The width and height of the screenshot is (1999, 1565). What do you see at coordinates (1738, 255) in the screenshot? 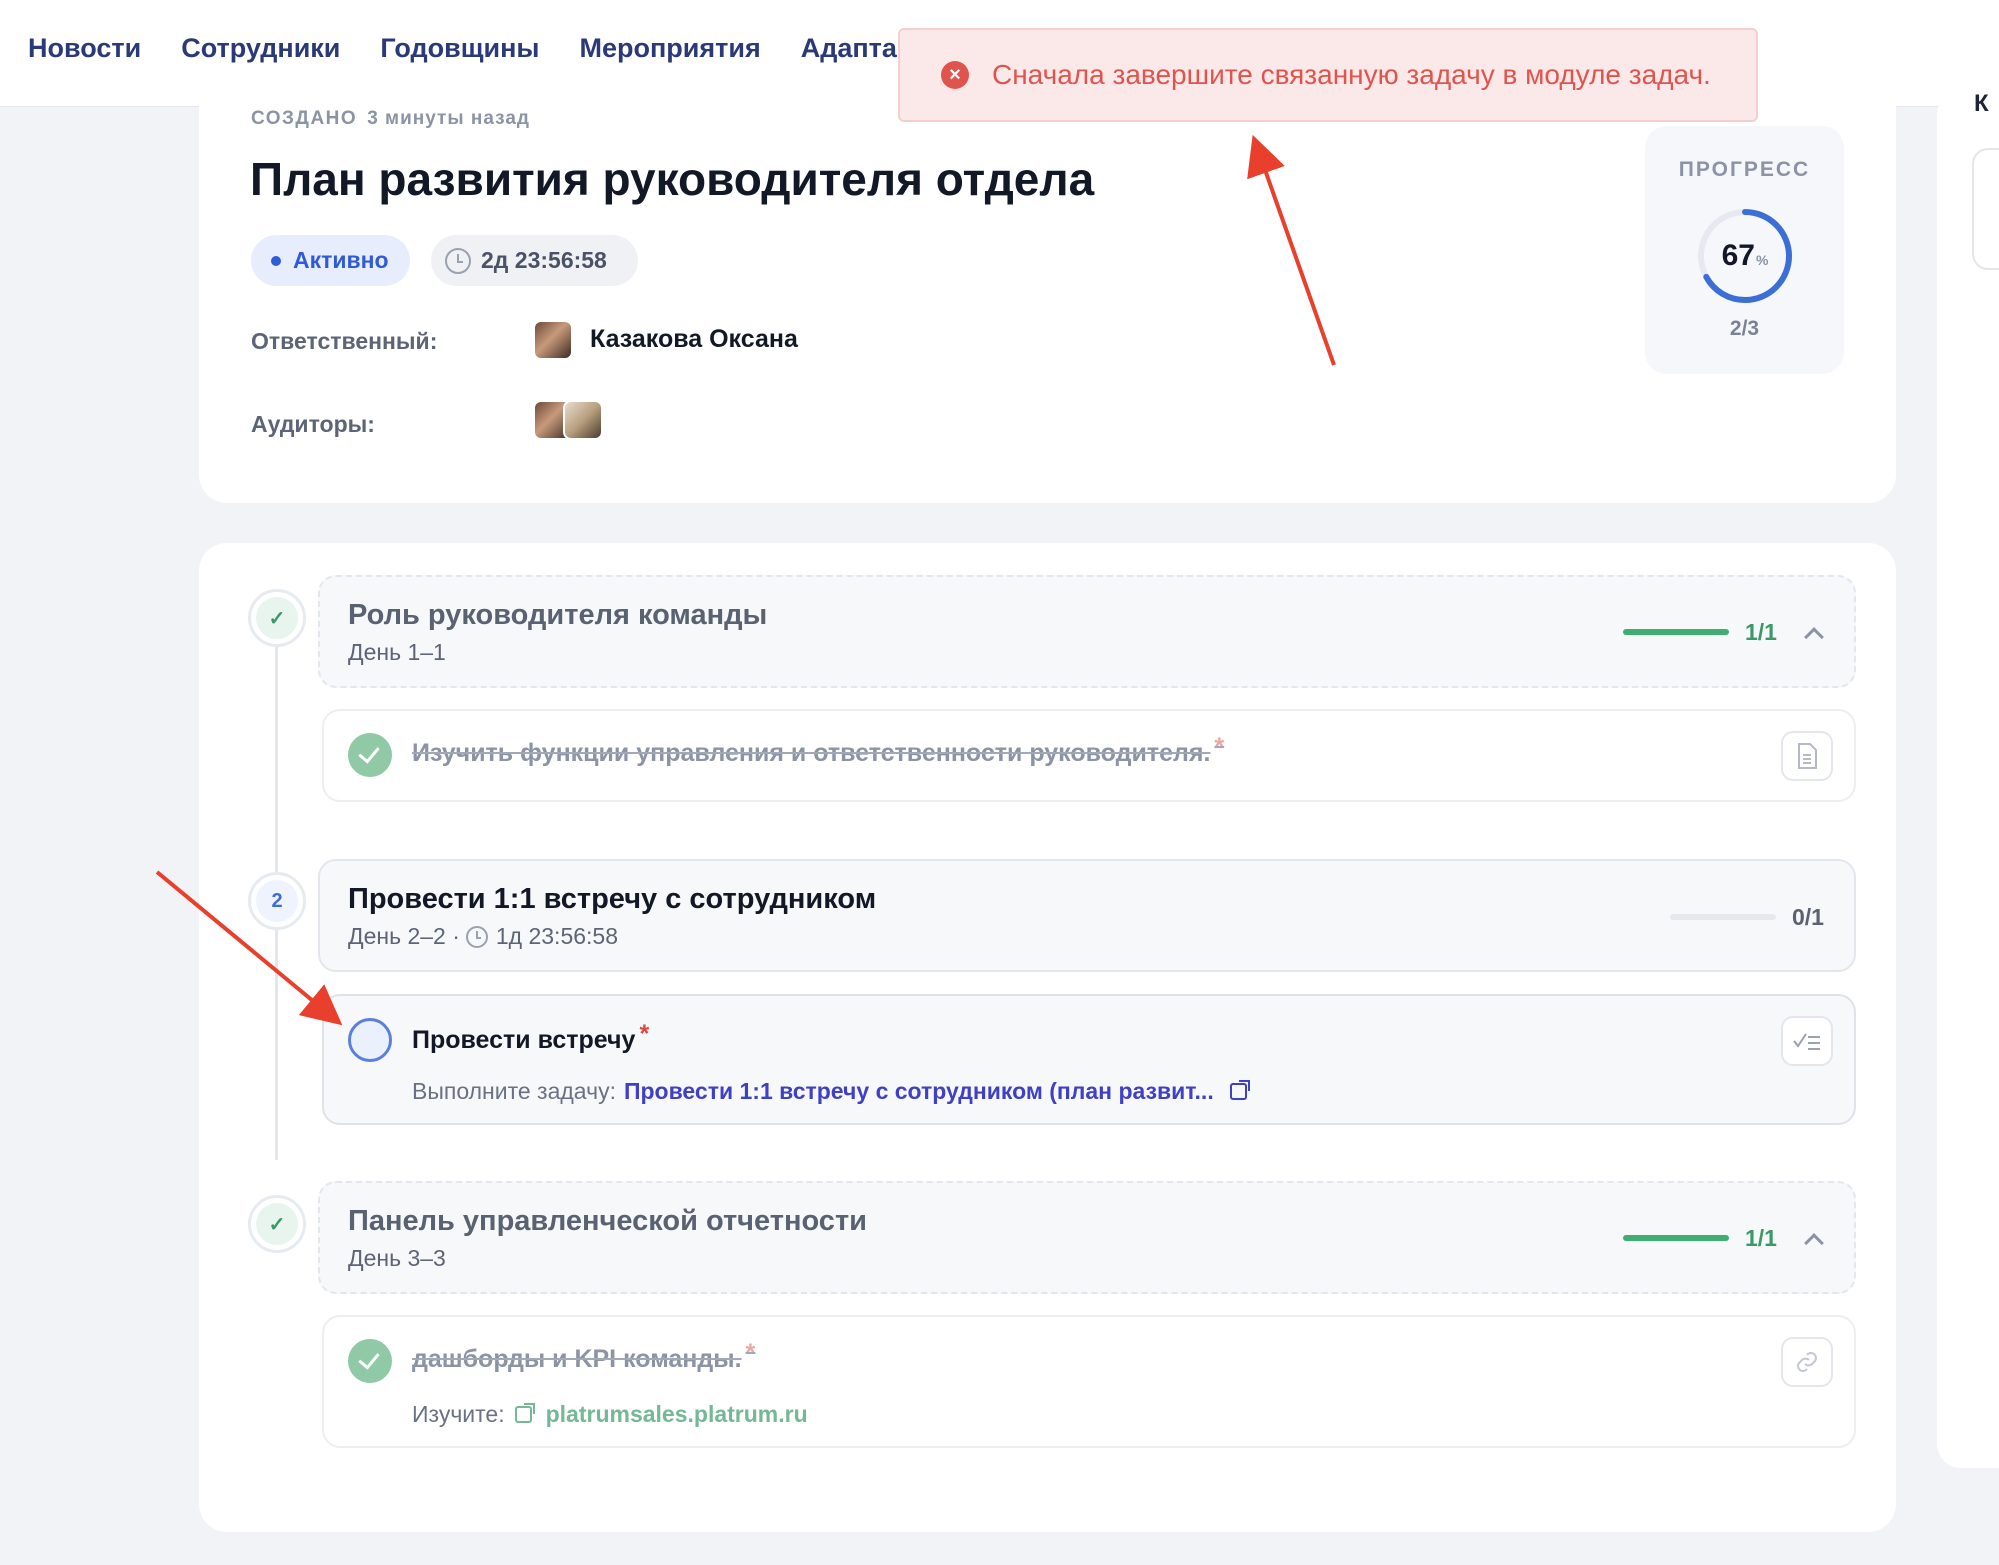
I see `progress-percent-value: 67` at bounding box center [1738, 255].